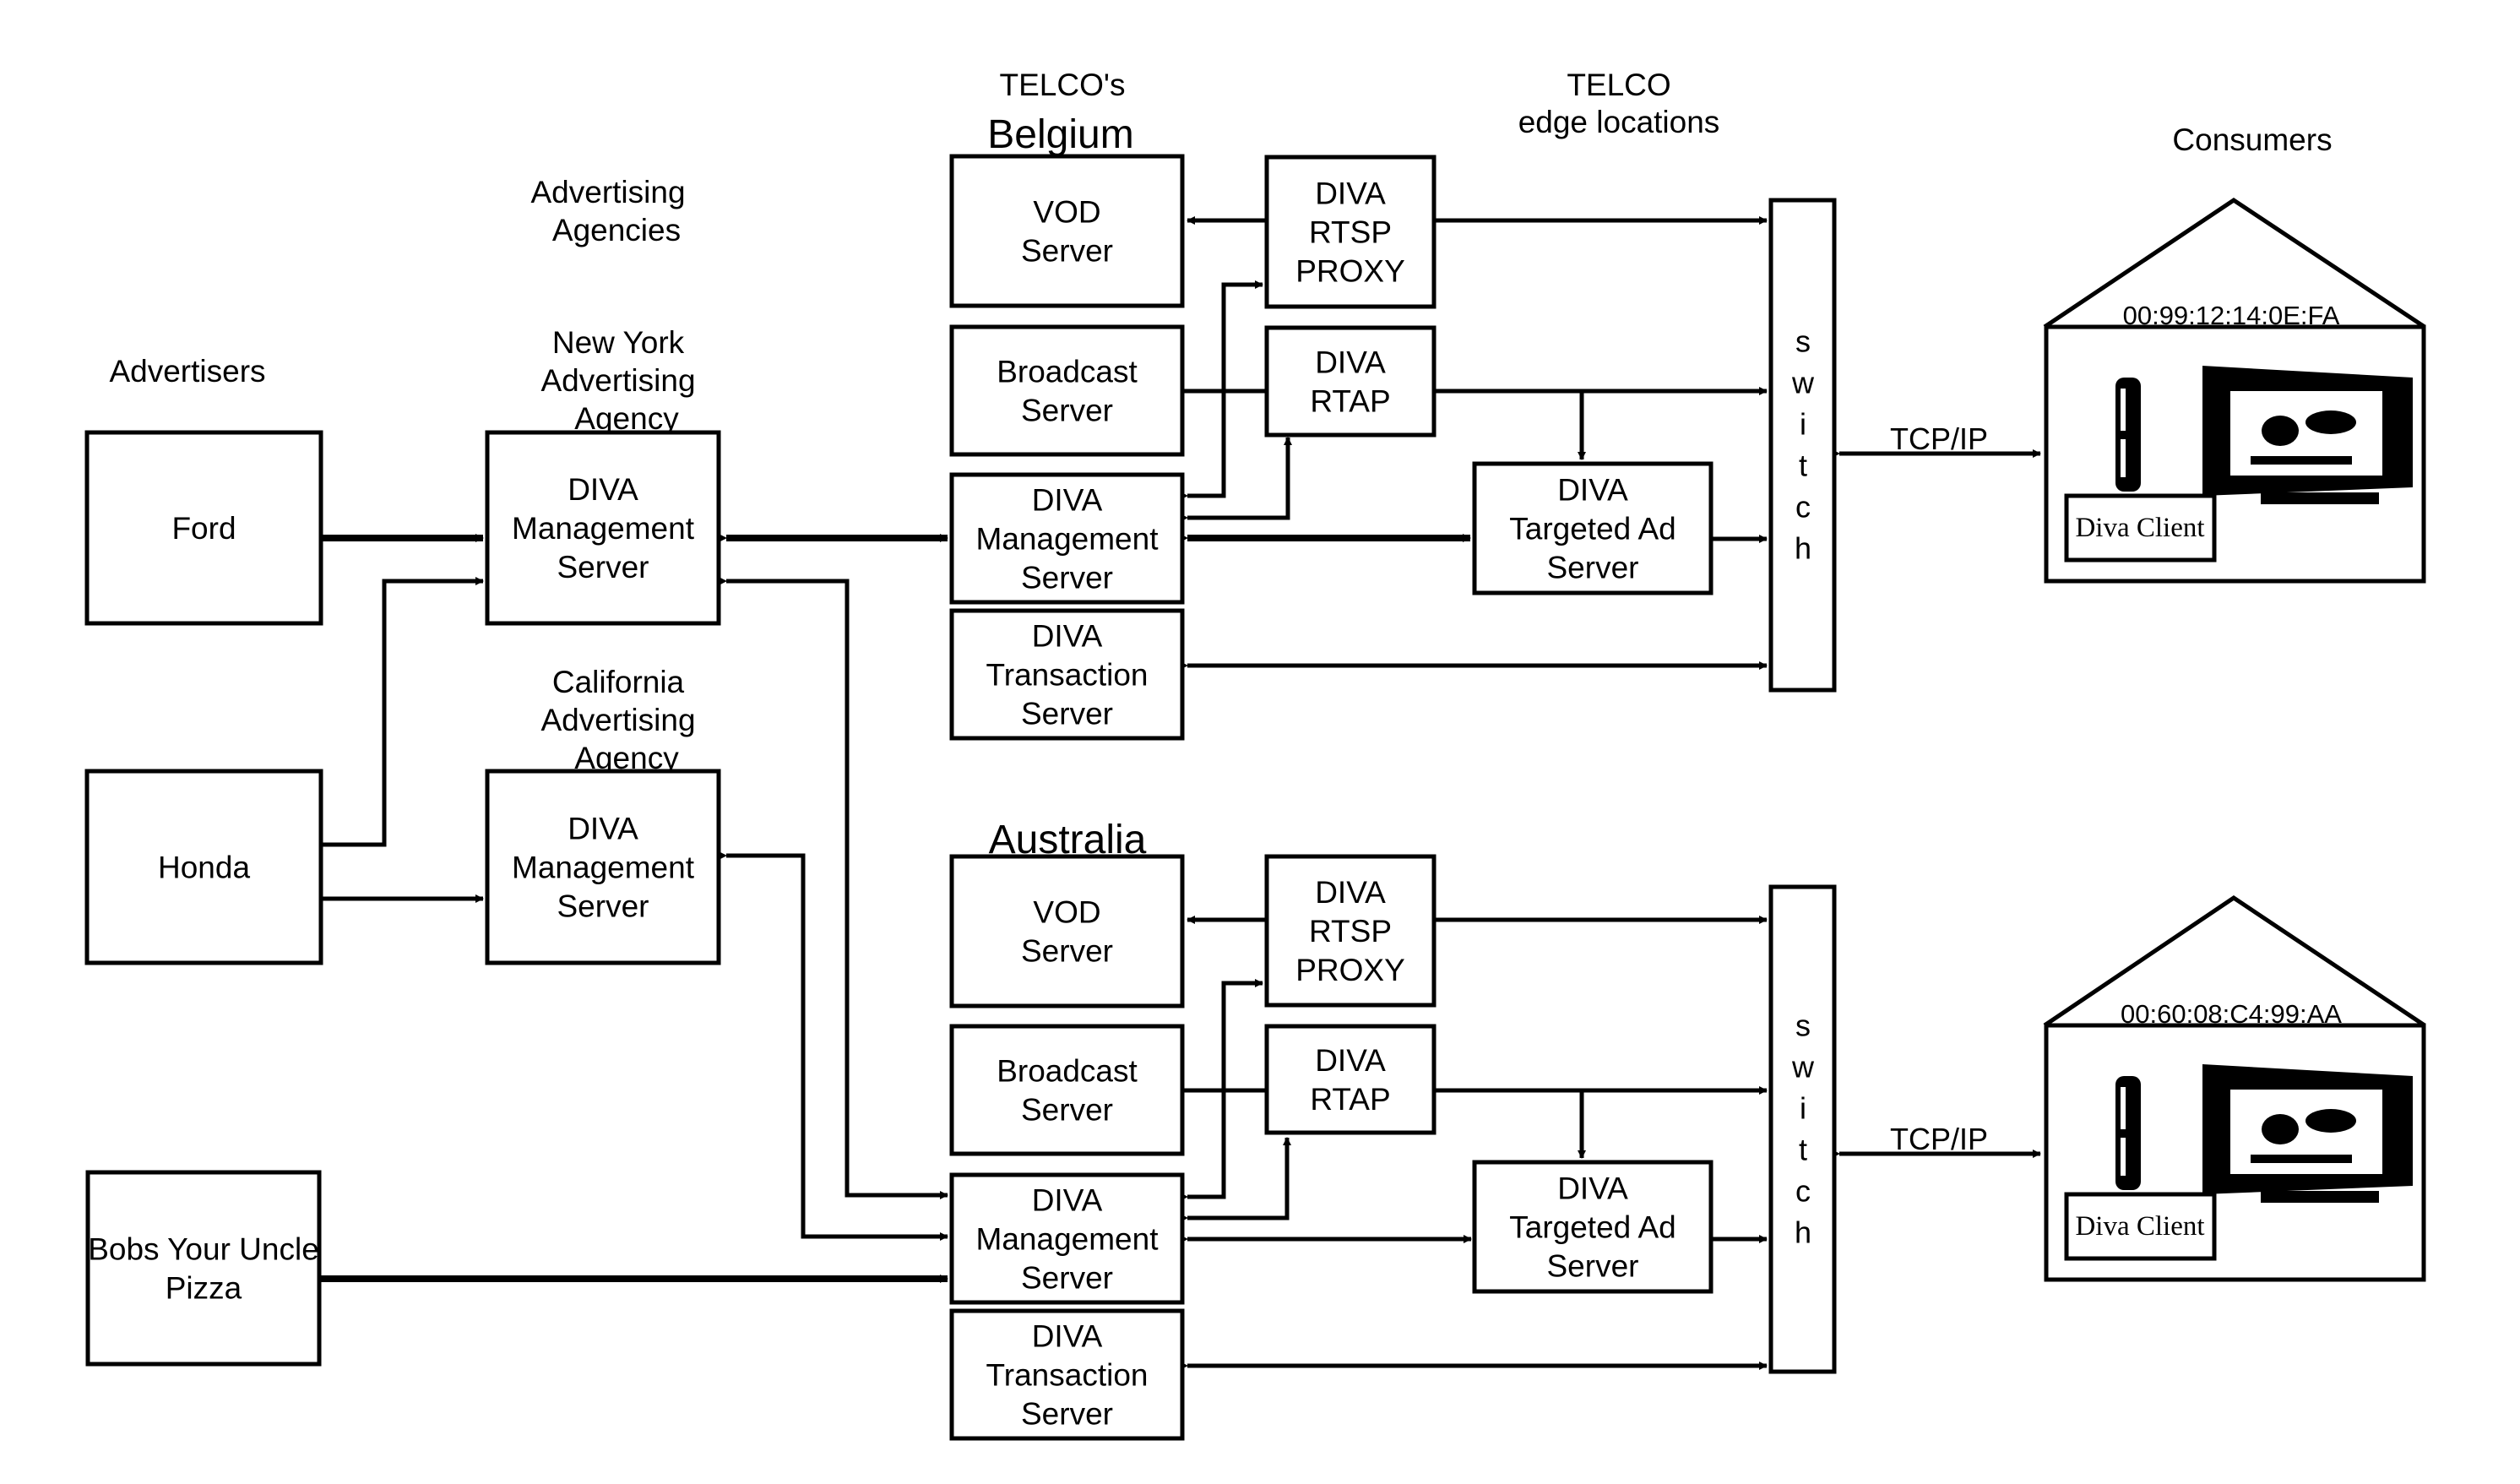  I want to click on belgium-switch-letter: i, so click(1803, 424).